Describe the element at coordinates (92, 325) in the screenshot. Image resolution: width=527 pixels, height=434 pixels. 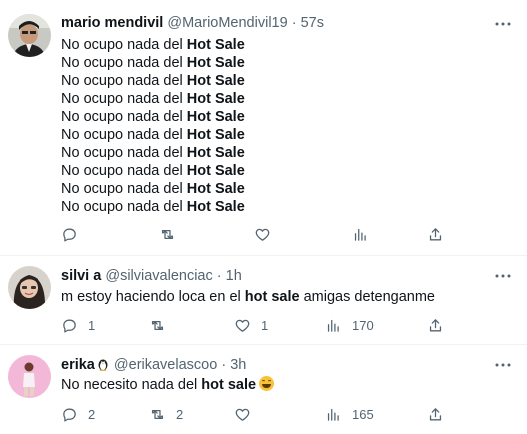
I see `reply-count: 1` at that location.